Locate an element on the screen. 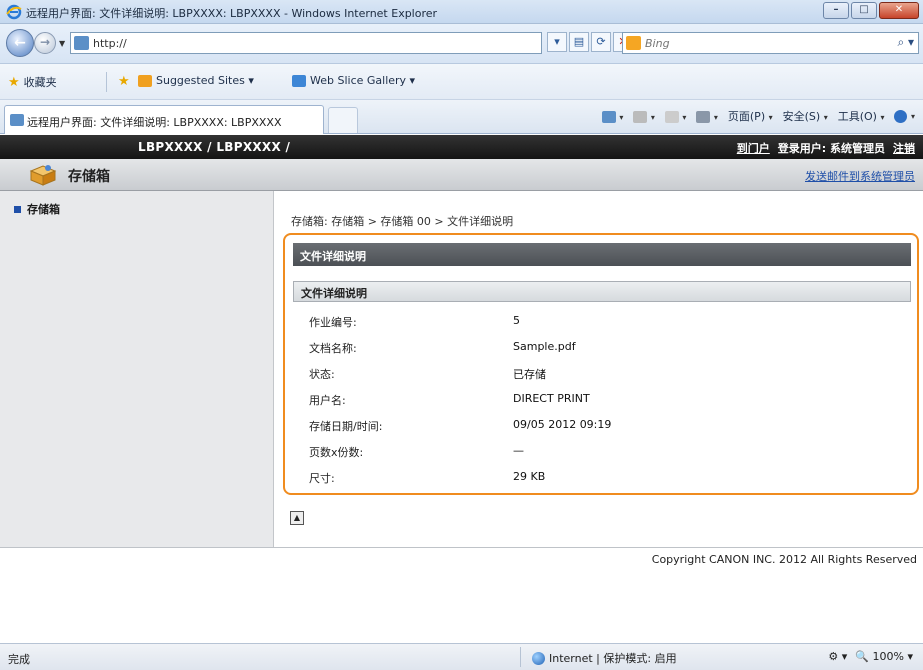 The height and width of the screenshot is (670, 923). close-button: ✕ is located at coordinates (899, 10).